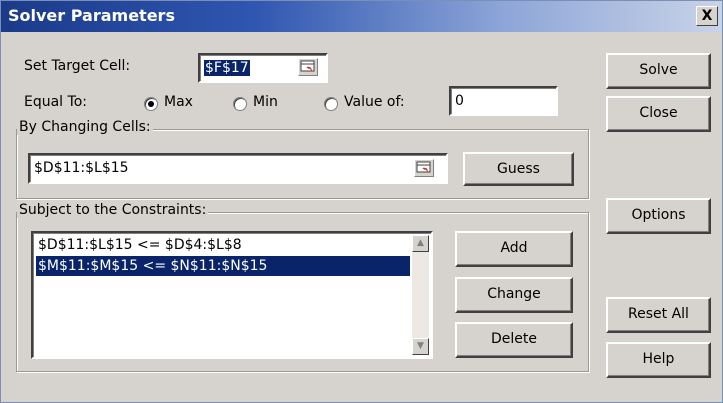  I want to click on changing-cells-ref-icon, so click(424, 168).